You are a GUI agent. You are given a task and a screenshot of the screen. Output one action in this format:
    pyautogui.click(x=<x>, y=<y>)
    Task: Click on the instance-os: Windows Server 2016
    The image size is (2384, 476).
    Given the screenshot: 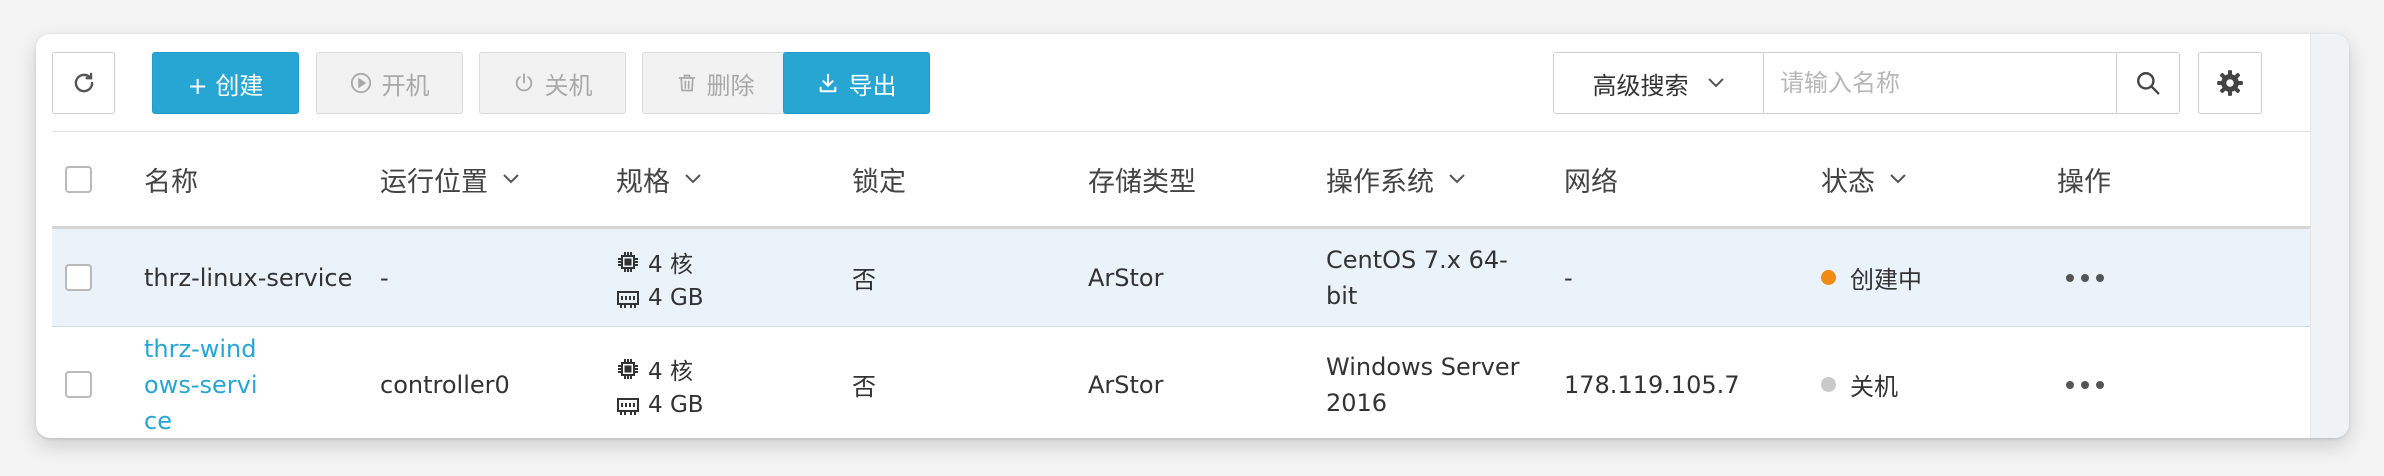 What is the action you would take?
    pyautogui.click(x=1423, y=384)
    